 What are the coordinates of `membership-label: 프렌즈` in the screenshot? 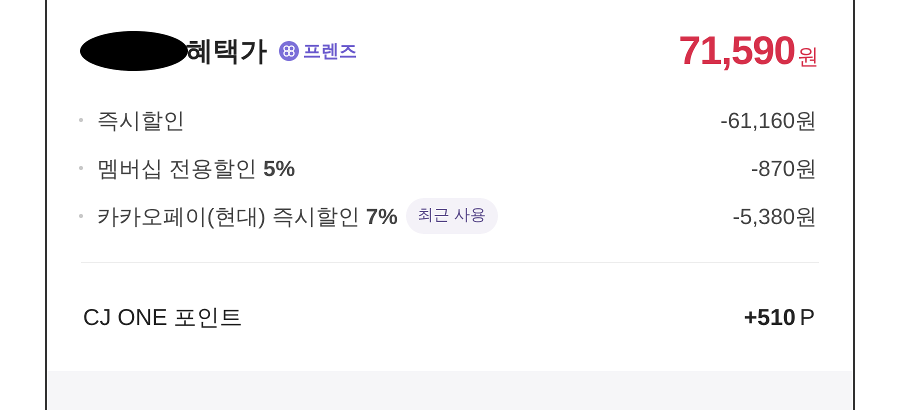 It's located at (330, 51).